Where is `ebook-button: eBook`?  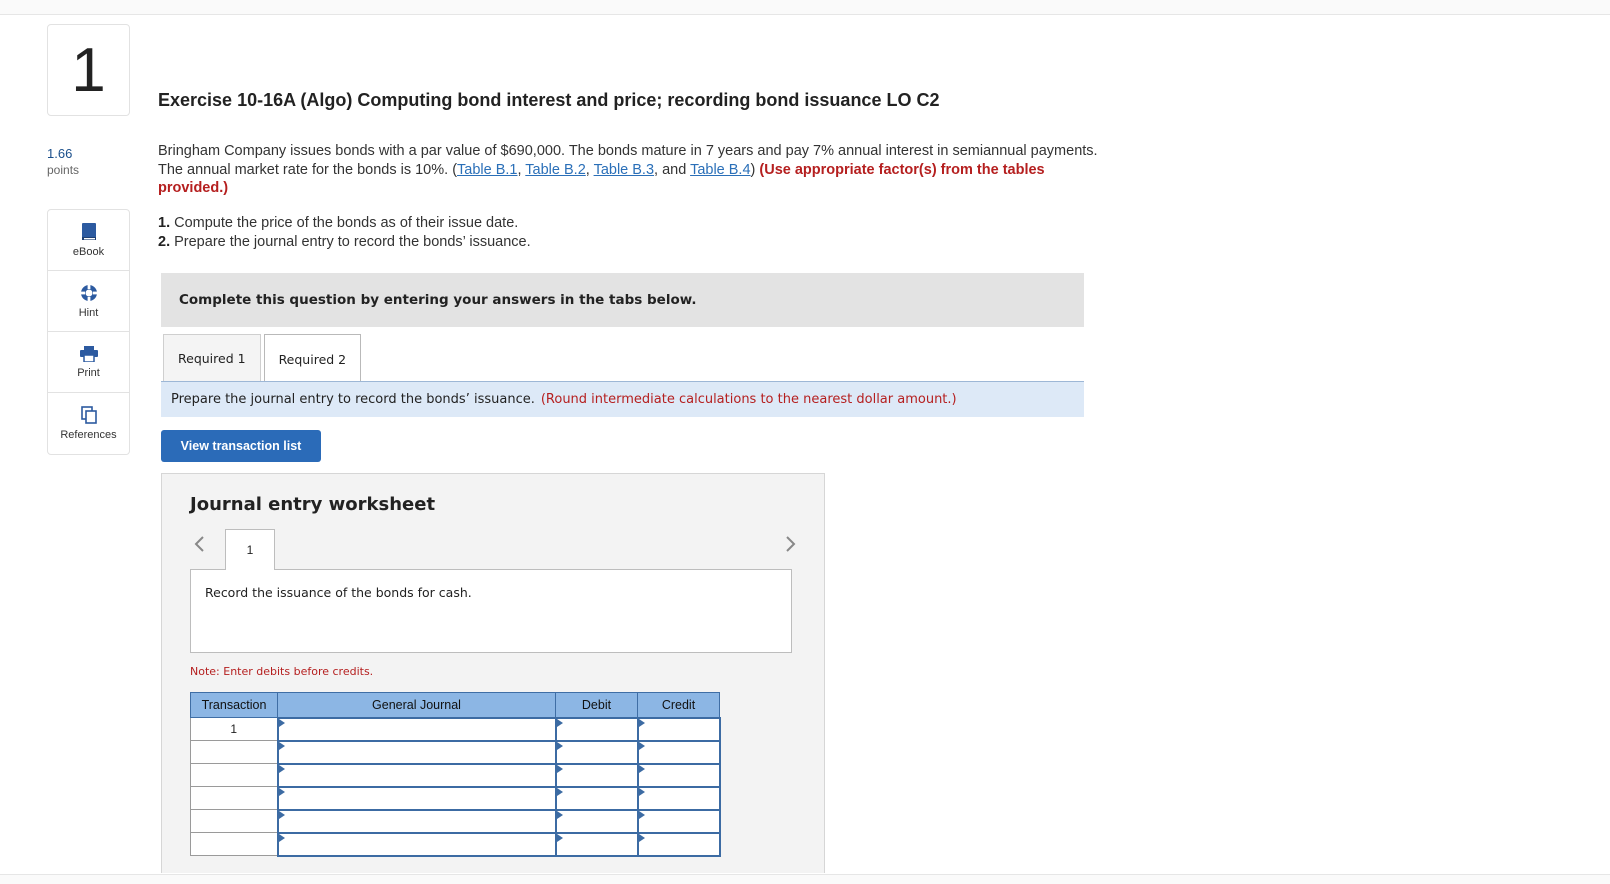
ebook-button: eBook is located at coordinates (88, 240).